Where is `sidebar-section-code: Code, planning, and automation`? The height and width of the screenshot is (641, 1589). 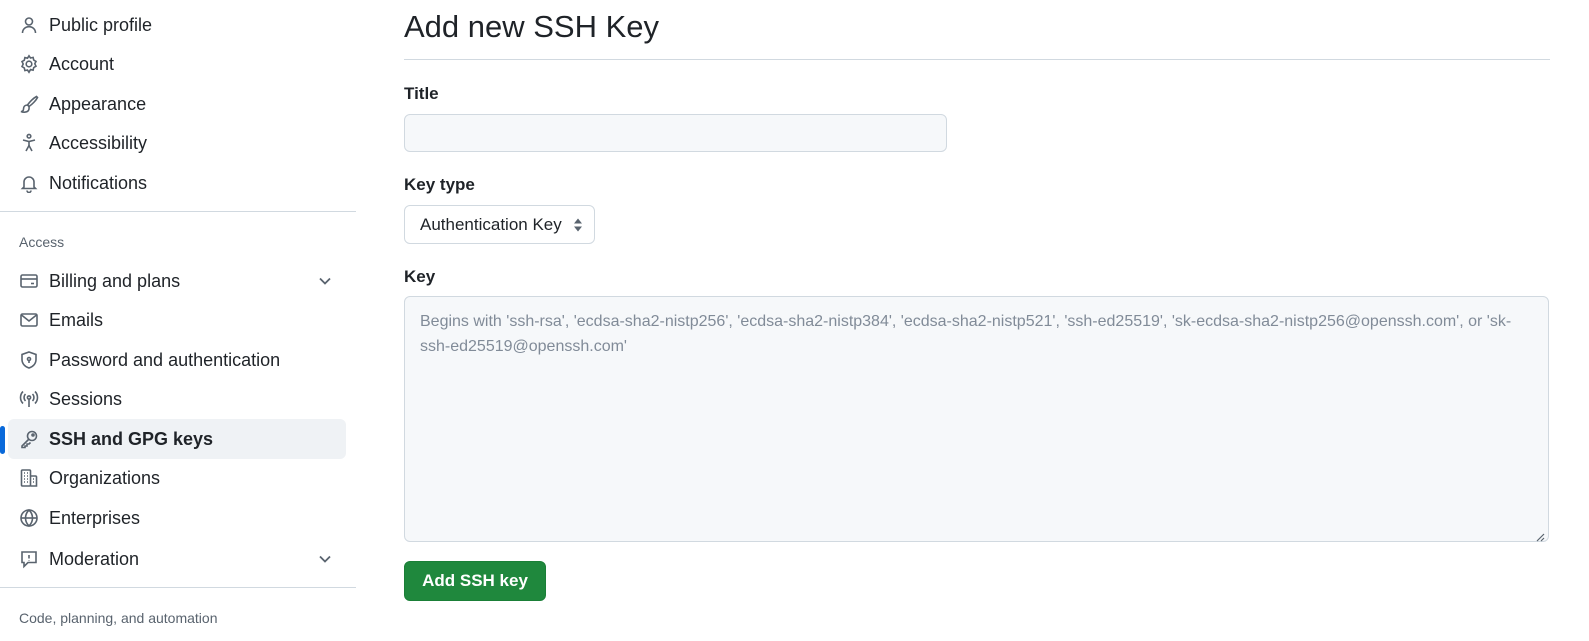 sidebar-section-code: Code, planning, and automation is located at coordinates (118, 618).